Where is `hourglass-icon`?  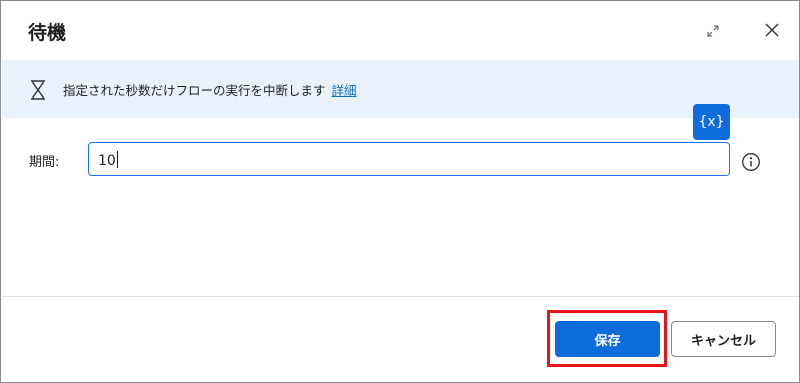 hourglass-icon is located at coordinates (38, 90).